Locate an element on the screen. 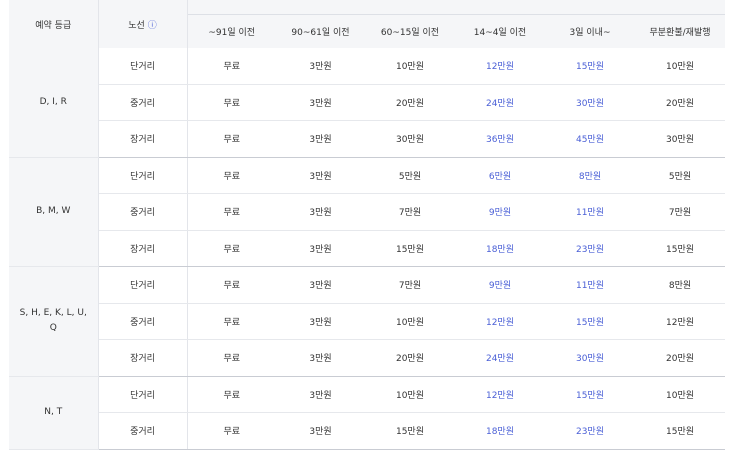 This screenshot has width=734, height=450. header-grade: 예약 등급 is located at coordinates (54, 24).